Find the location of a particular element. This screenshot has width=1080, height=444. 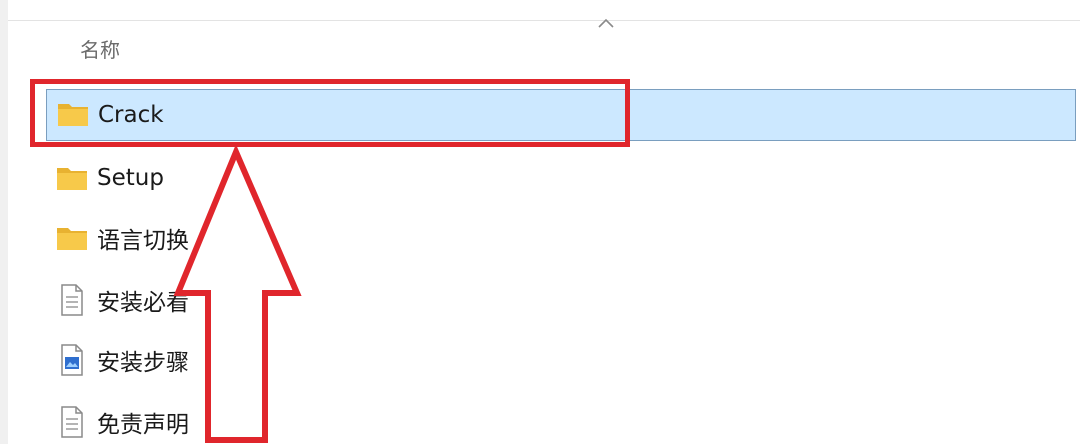

list-item-label: 安装步骤 is located at coordinates (143, 363).